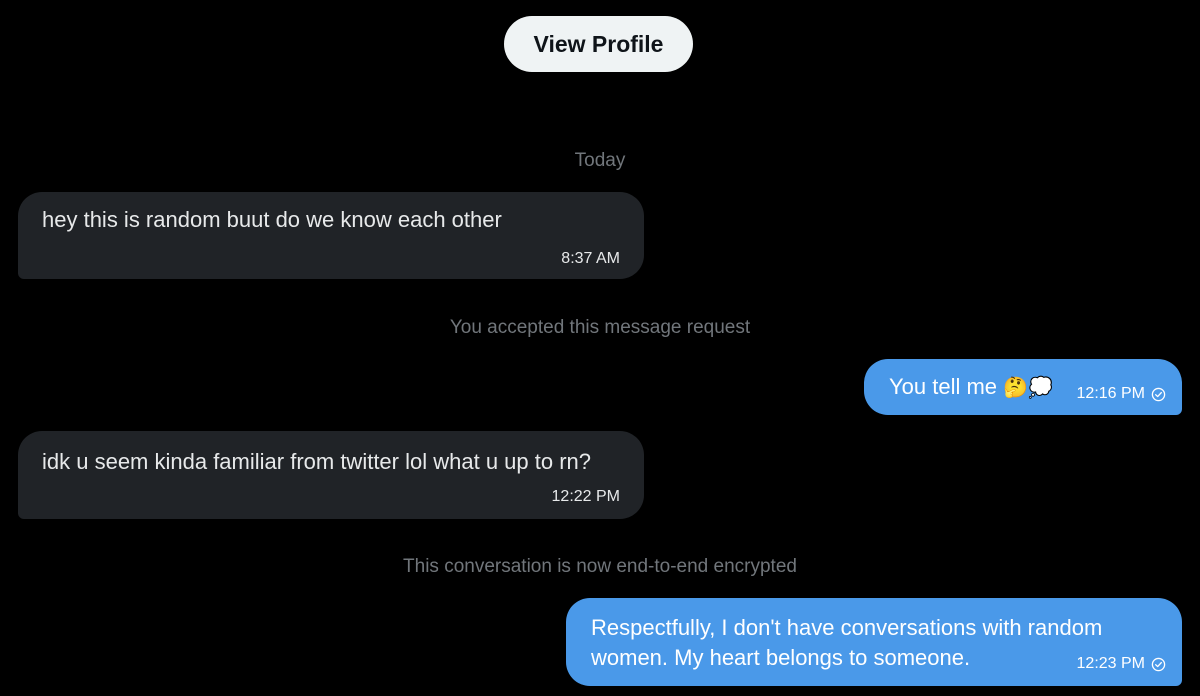 This screenshot has width=1200, height=696. I want to click on message-timestamp: 12:23 PM, so click(1121, 664).